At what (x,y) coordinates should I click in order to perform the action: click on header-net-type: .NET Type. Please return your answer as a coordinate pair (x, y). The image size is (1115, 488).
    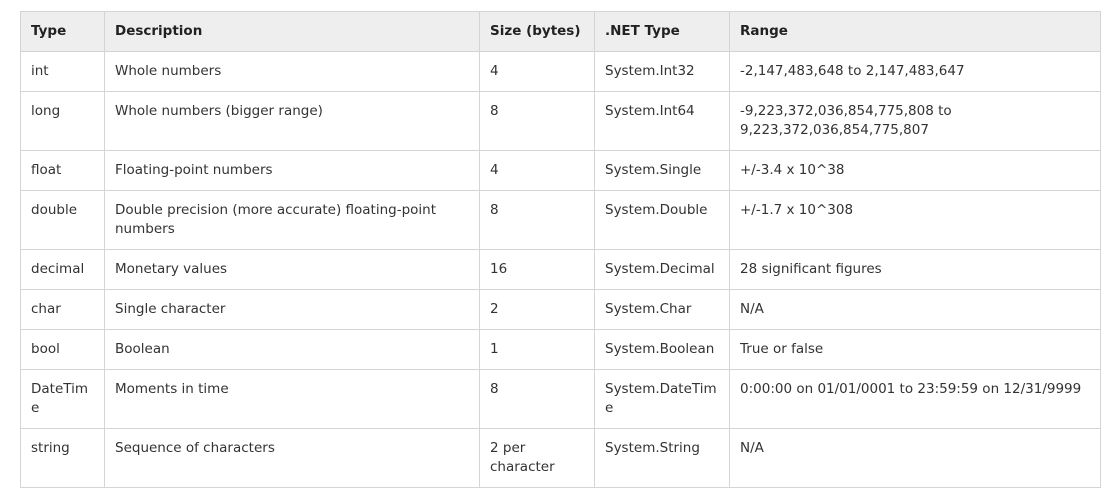
    Looking at the image, I should click on (662, 31).